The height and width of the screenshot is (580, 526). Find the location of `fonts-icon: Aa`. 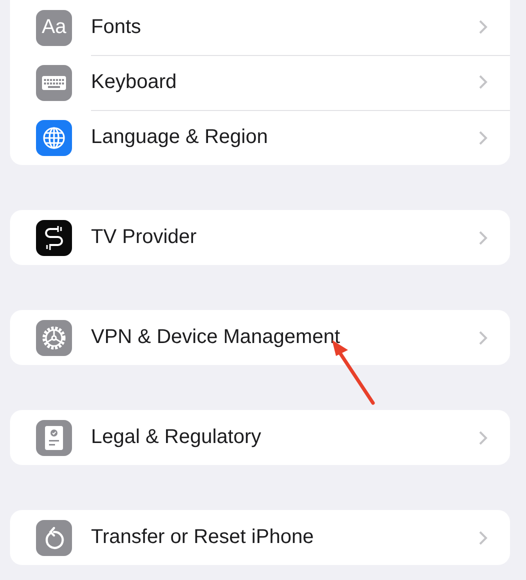

fonts-icon: Aa is located at coordinates (54, 28).